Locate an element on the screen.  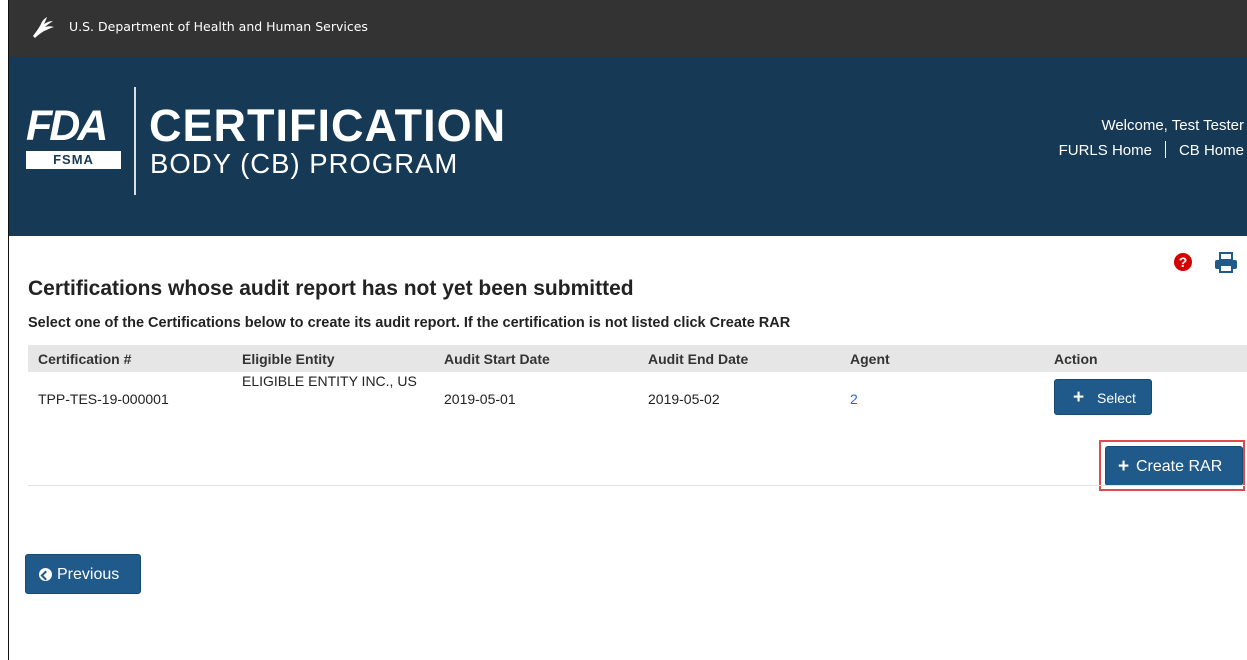
fda-fsma-logo: FDA FSMA is located at coordinates (73, 135).